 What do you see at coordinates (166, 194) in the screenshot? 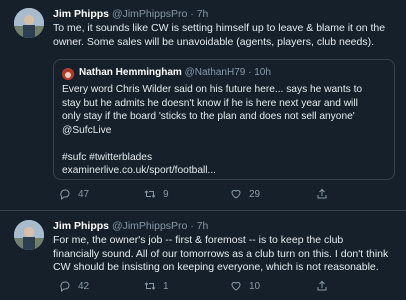
I see `retweet-count: 9` at bounding box center [166, 194].